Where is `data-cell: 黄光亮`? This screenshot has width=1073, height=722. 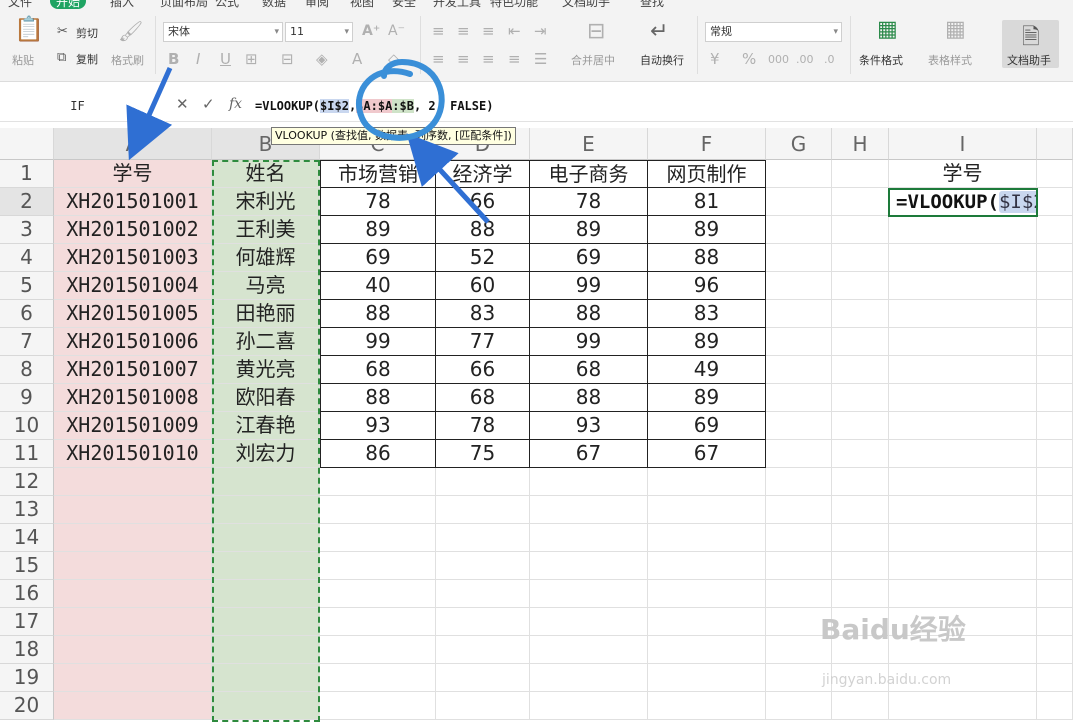
data-cell: 黄光亮 is located at coordinates (266, 370).